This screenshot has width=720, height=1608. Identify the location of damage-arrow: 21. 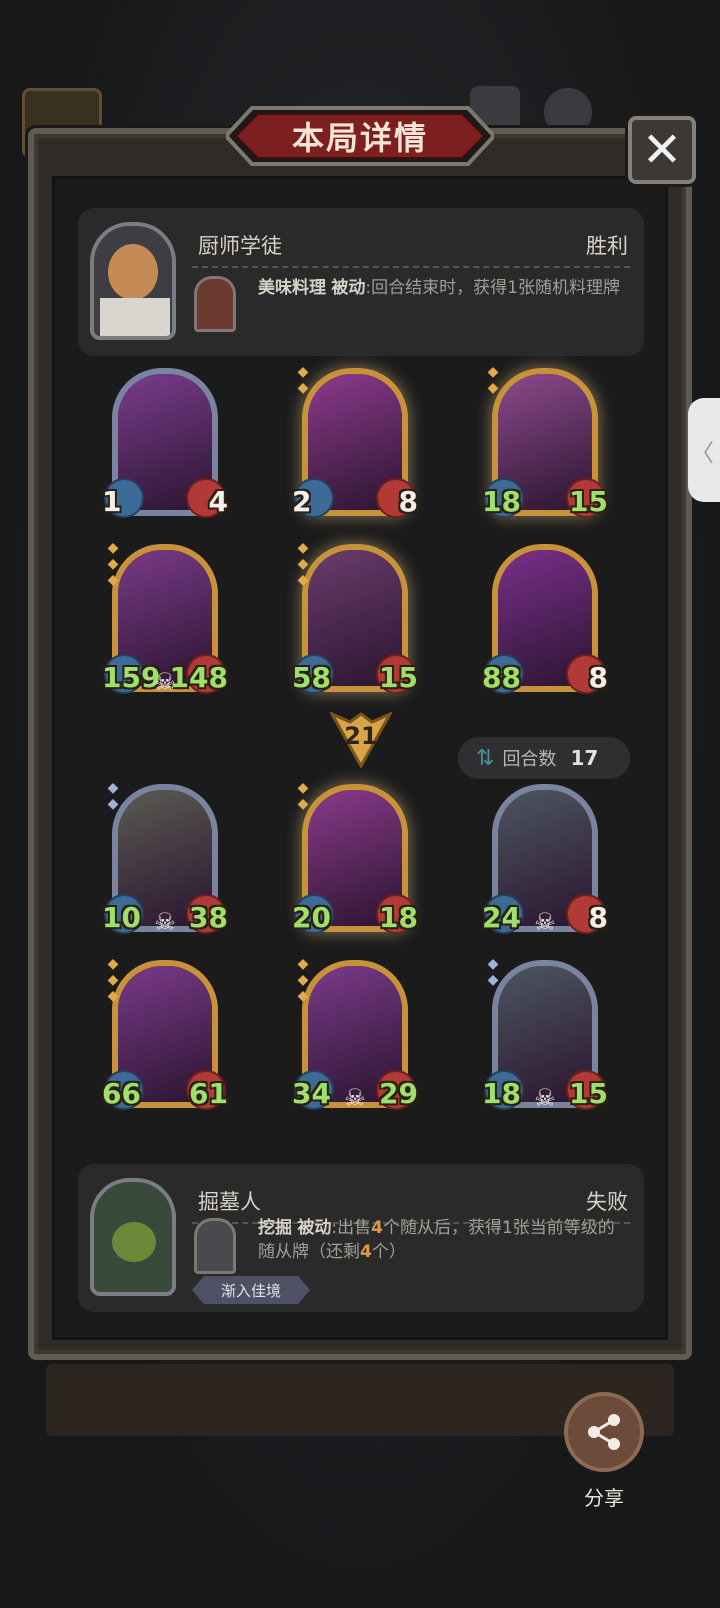
(361, 740).